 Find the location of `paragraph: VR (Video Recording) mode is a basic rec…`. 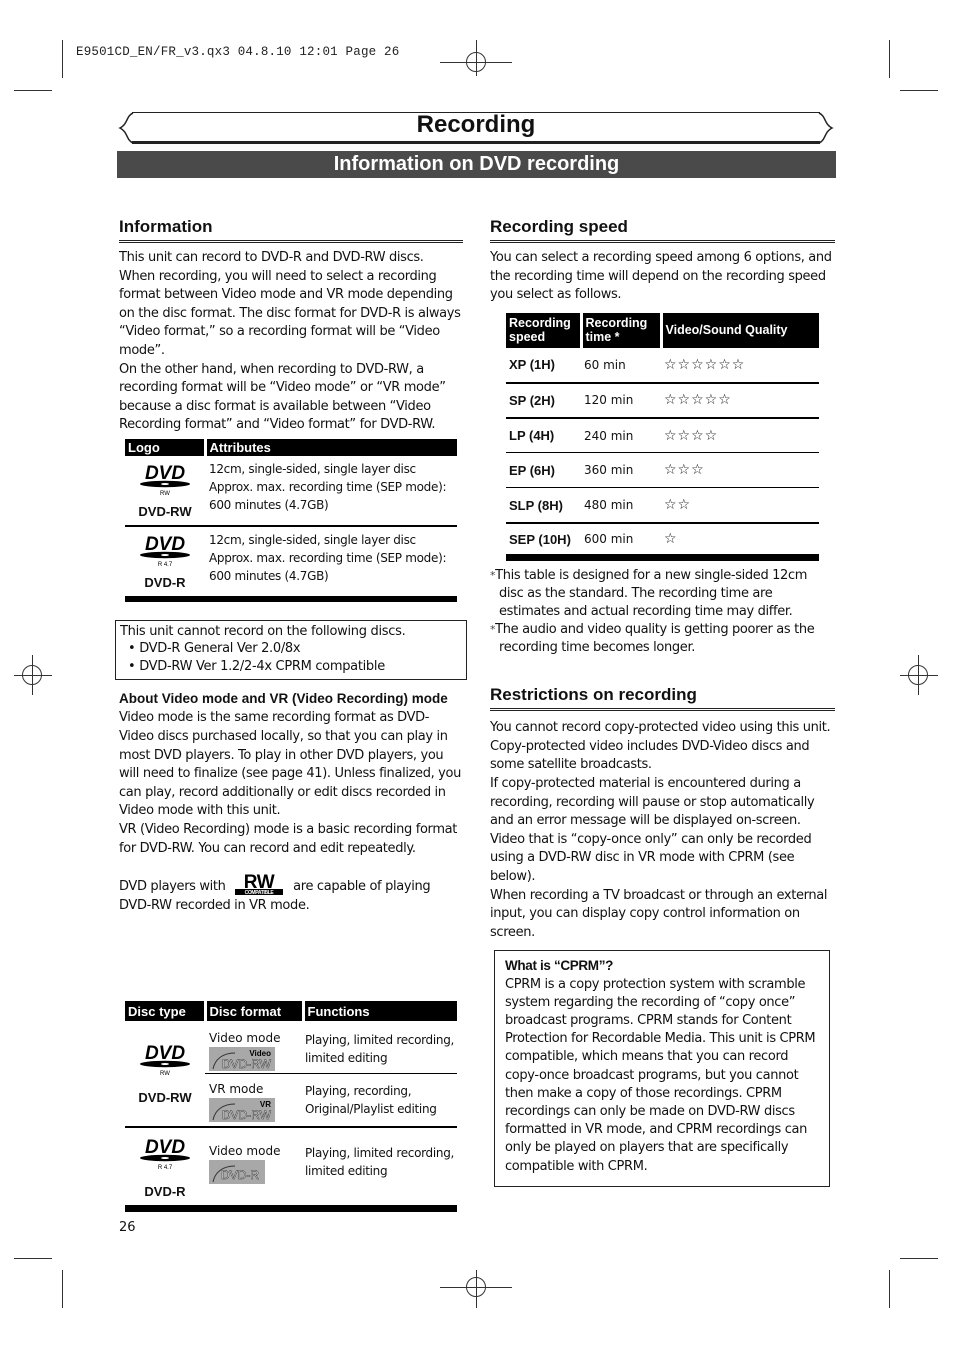

paragraph: VR (Video Recording) mode is a basic rec… is located at coordinates (288, 839).